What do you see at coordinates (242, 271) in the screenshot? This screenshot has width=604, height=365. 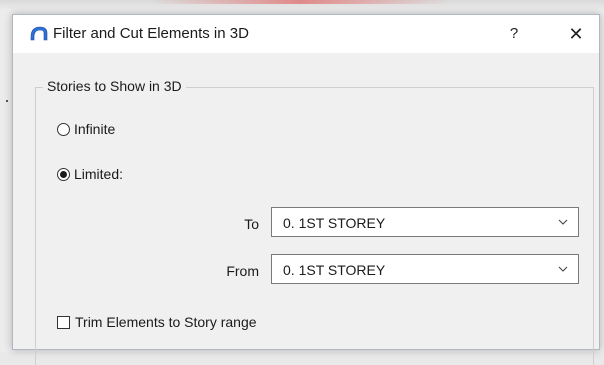 I see `from-label: From` at bounding box center [242, 271].